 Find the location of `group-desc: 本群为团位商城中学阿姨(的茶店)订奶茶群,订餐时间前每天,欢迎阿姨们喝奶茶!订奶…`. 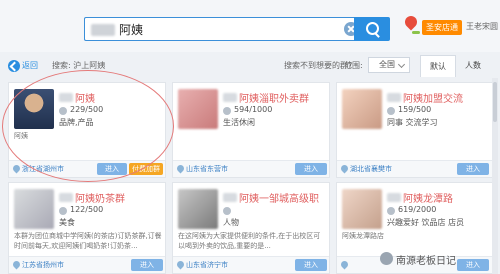

group-desc: 本群为团位商城中学阿姨(的茶店)订奶茶群,订餐时间前每天,欢迎阿姨们喝奶茶!订奶… is located at coordinates (88, 241).